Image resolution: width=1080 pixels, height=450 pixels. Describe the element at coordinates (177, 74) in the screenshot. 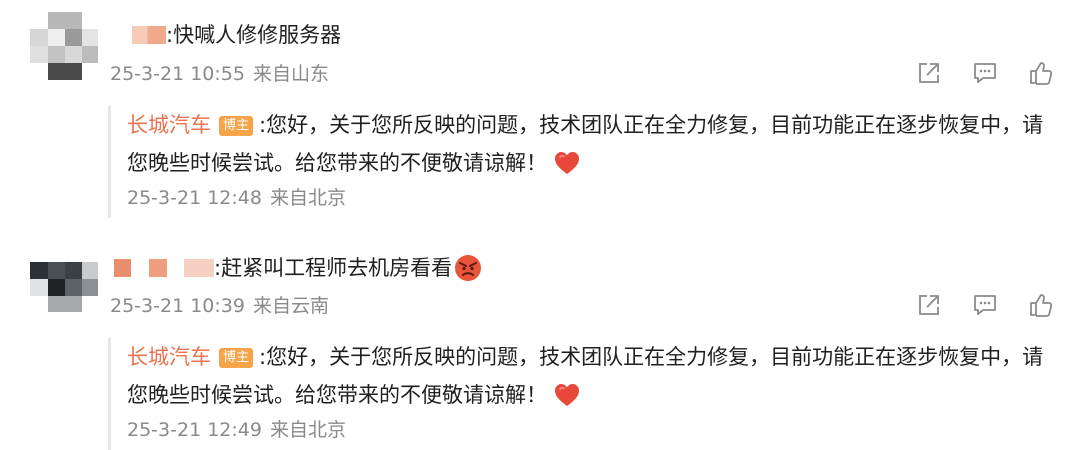

I see `comment-date: 25-3-21 10:55` at that location.